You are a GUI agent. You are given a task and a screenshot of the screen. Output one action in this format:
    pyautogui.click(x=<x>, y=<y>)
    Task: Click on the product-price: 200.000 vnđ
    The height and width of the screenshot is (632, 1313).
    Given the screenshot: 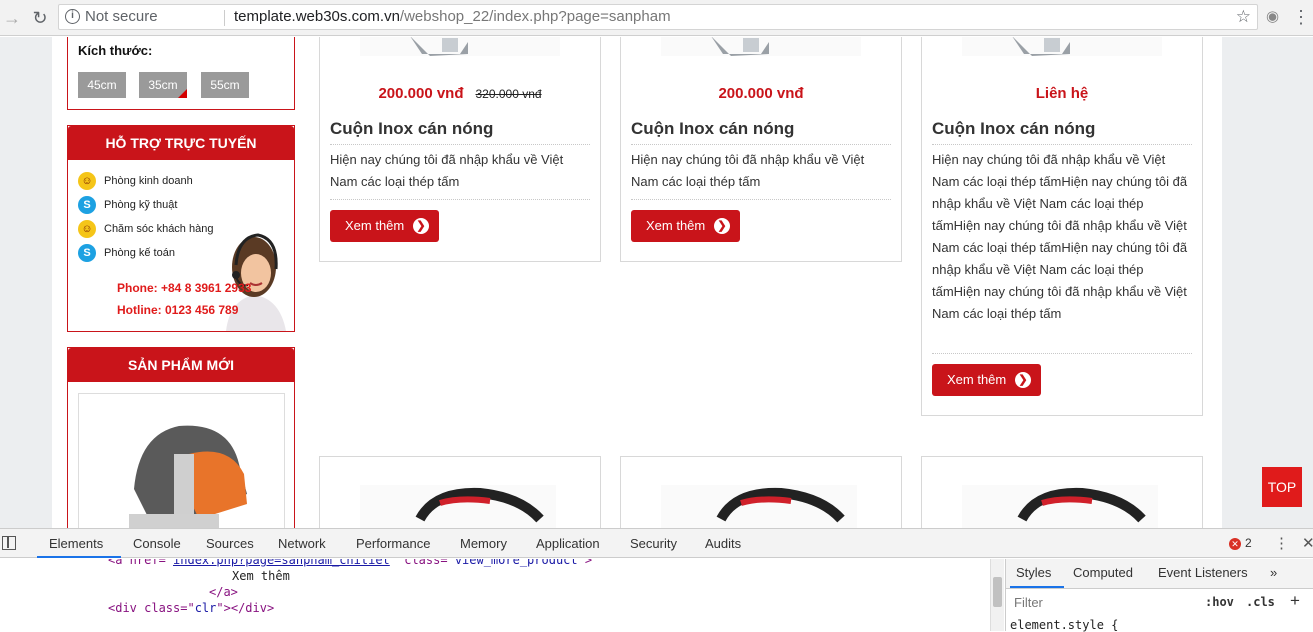 What is the action you would take?
    pyautogui.click(x=761, y=93)
    